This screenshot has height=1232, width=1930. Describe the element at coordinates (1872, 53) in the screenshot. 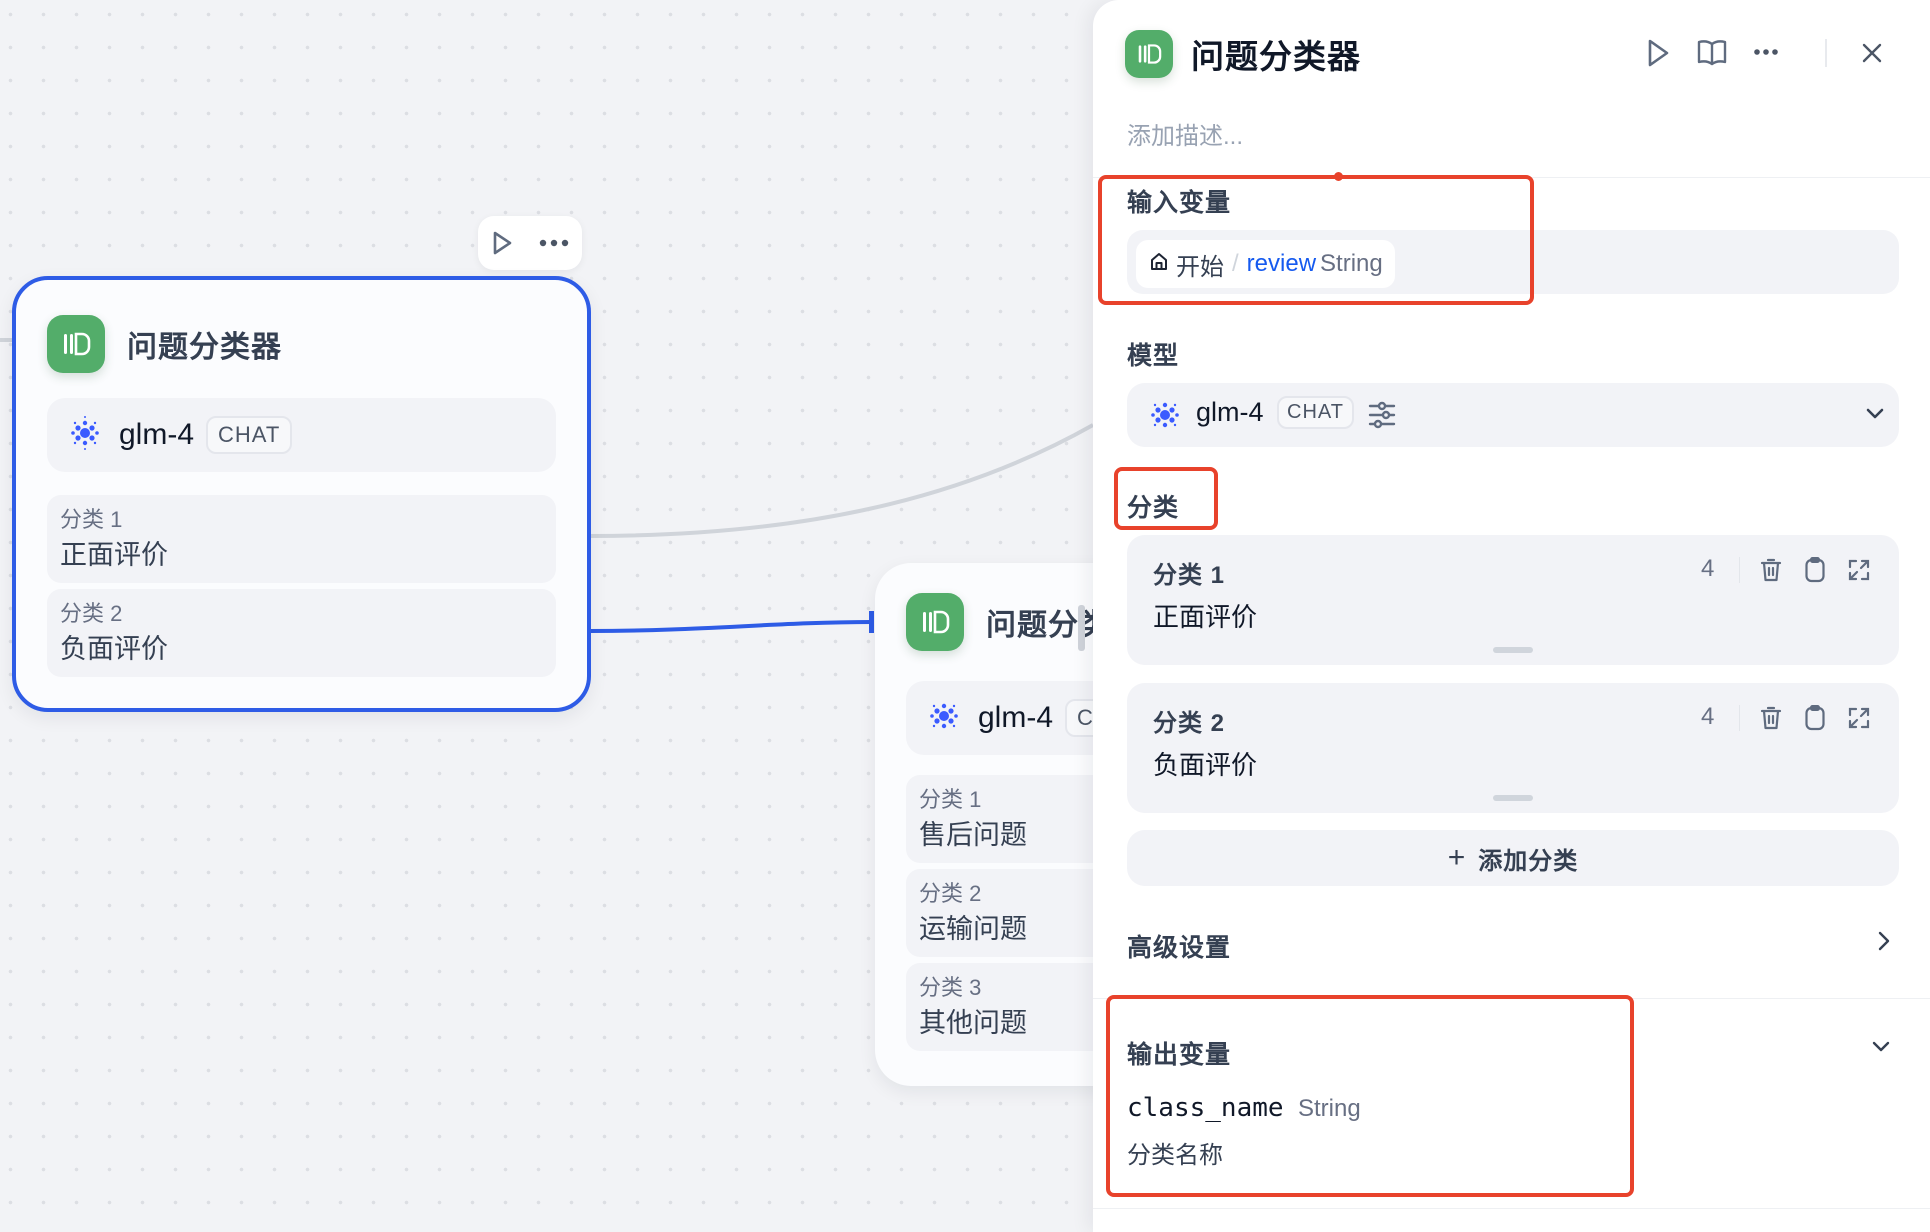

I see `close-icon` at that location.